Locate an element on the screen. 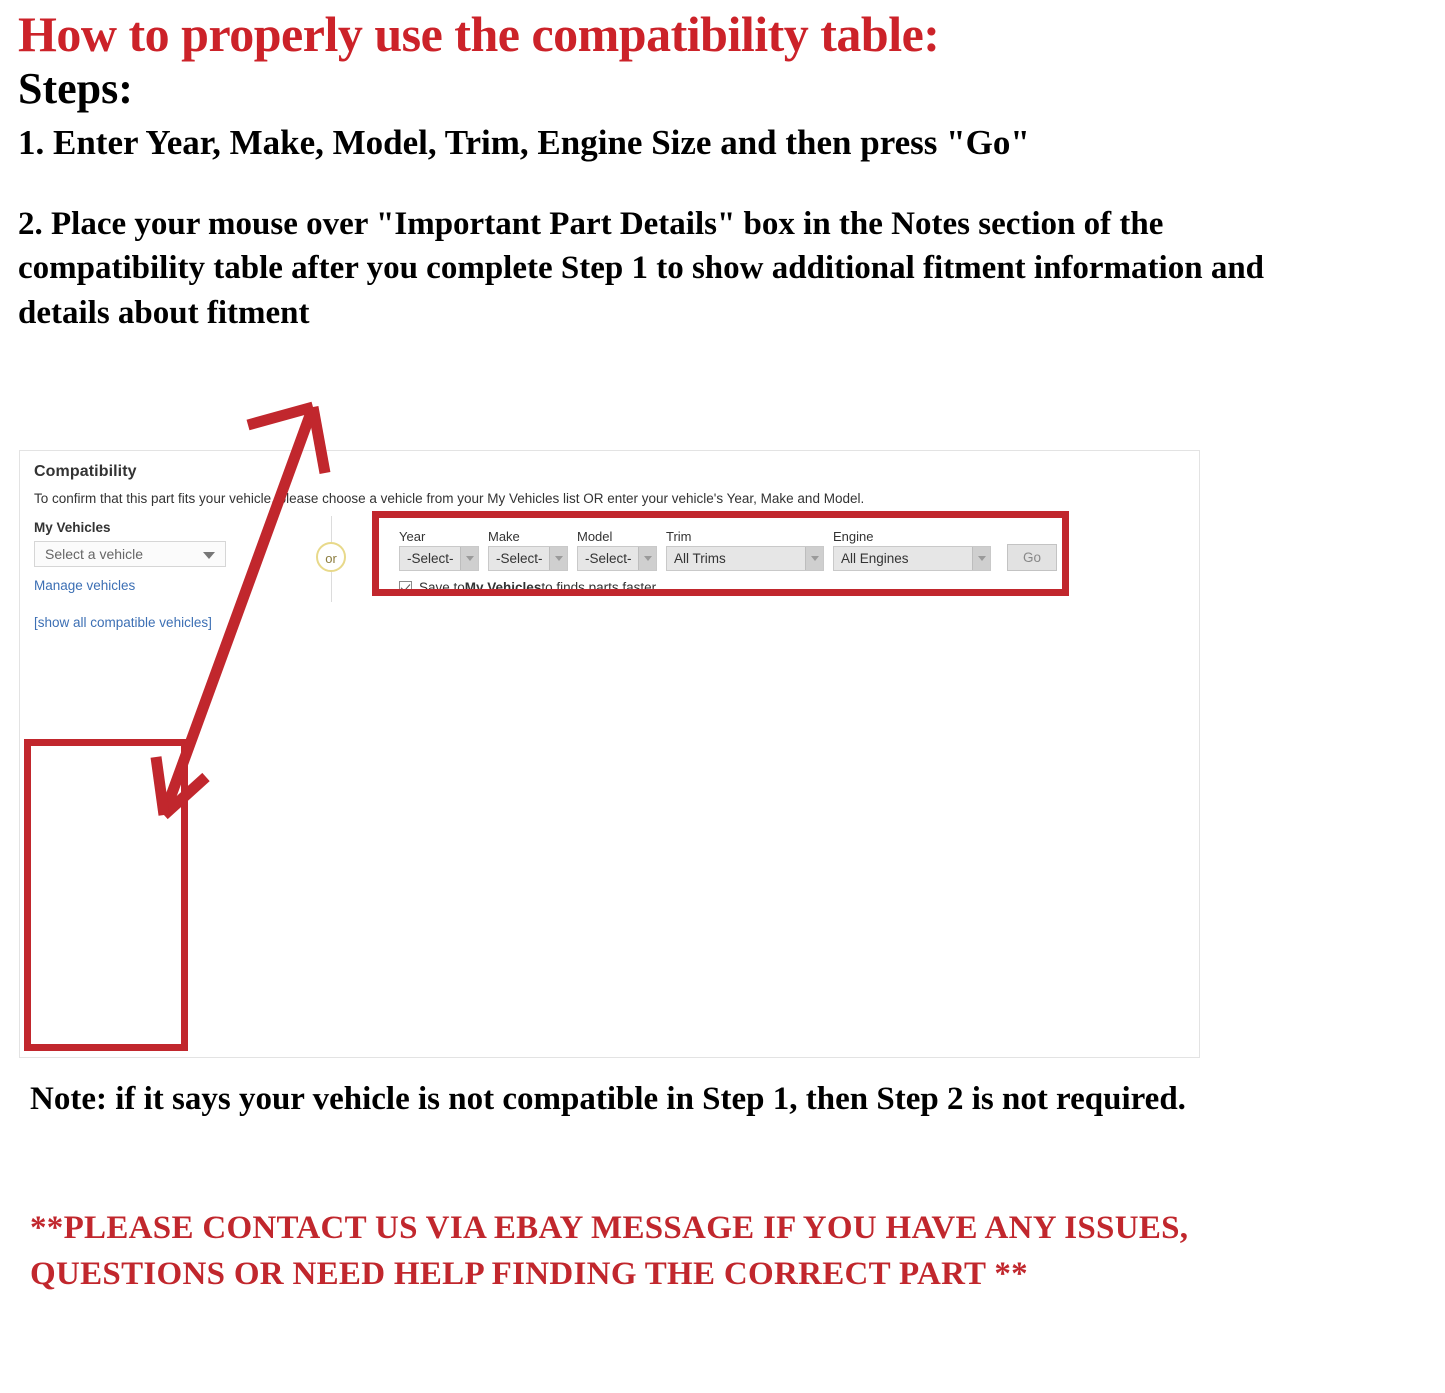 The image size is (1445, 1393). save-bold-text: My Vehicles is located at coordinates (503, 587).